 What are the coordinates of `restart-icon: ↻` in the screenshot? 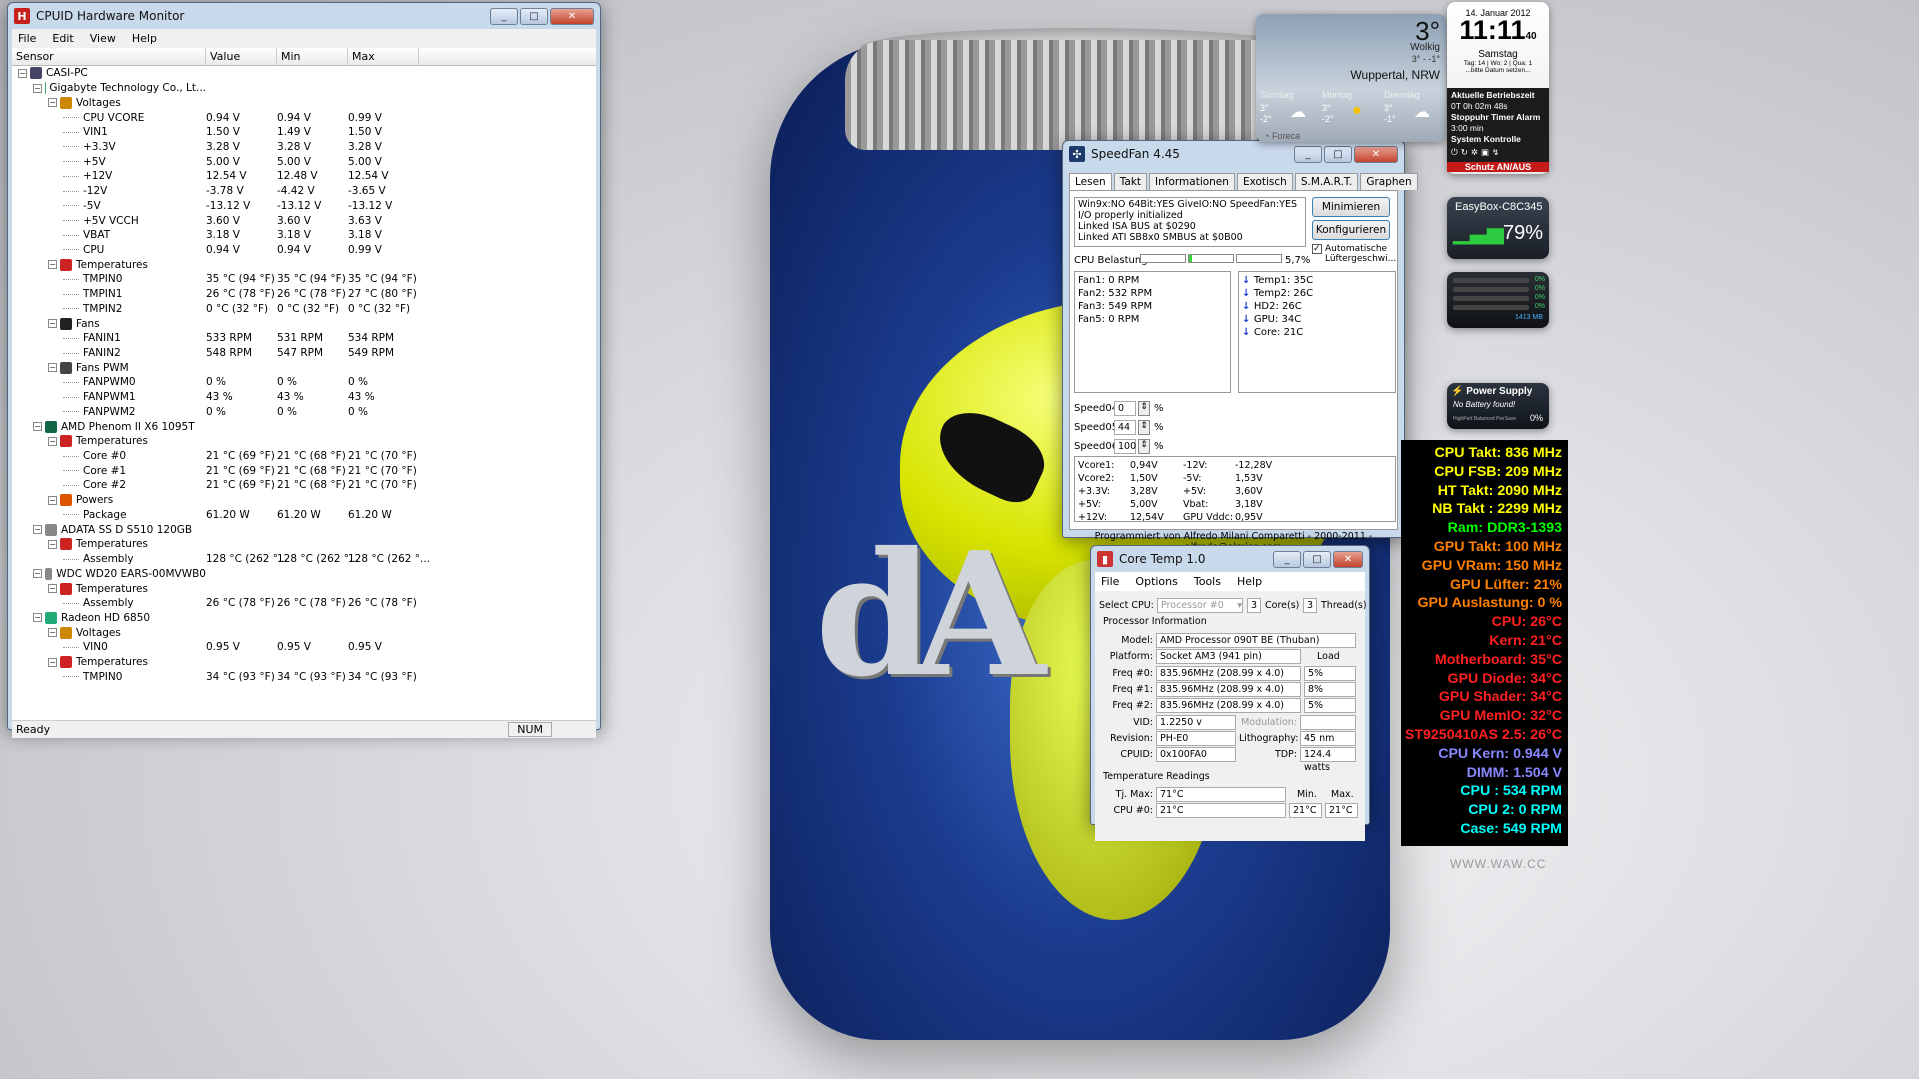 It's located at (1464, 152).